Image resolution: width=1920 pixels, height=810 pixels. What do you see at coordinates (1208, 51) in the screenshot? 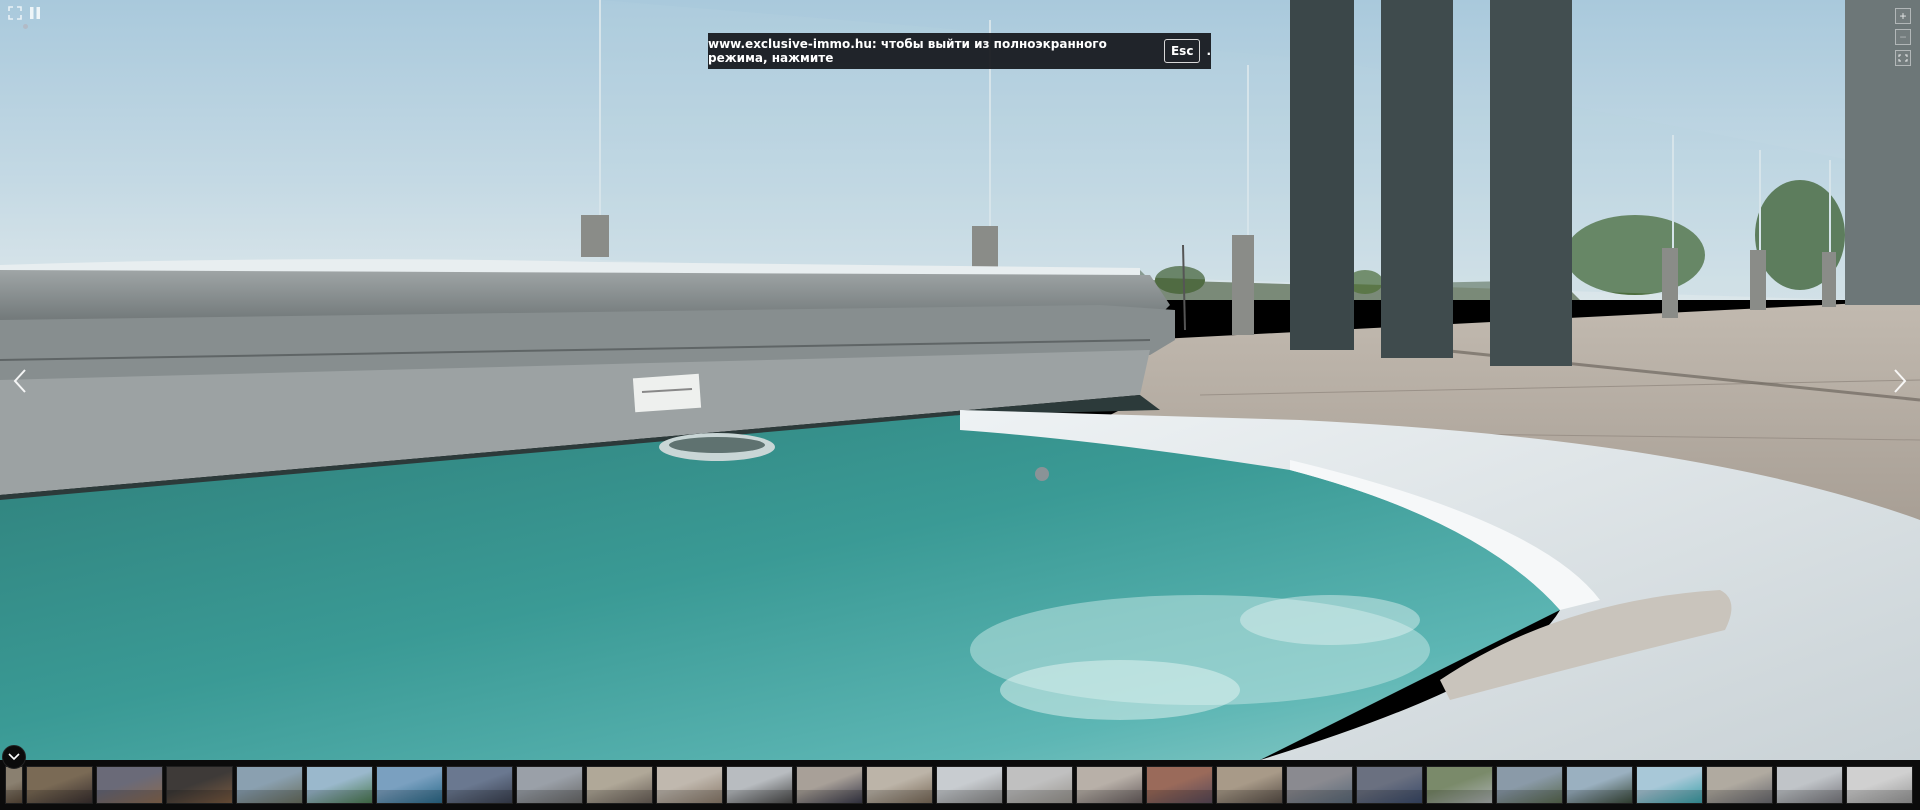
I see `fullscreen-notice-suffix: .` at bounding box center [1208, 51].